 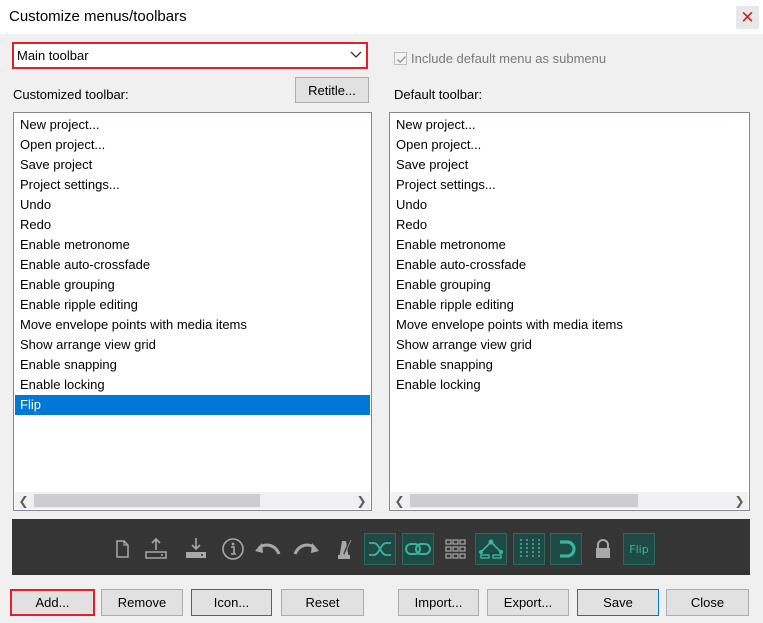 What do you see at coordinates (456, 549) in the screenshot?
I see `ripple-editing-icon` at bounding box center [456, 549].